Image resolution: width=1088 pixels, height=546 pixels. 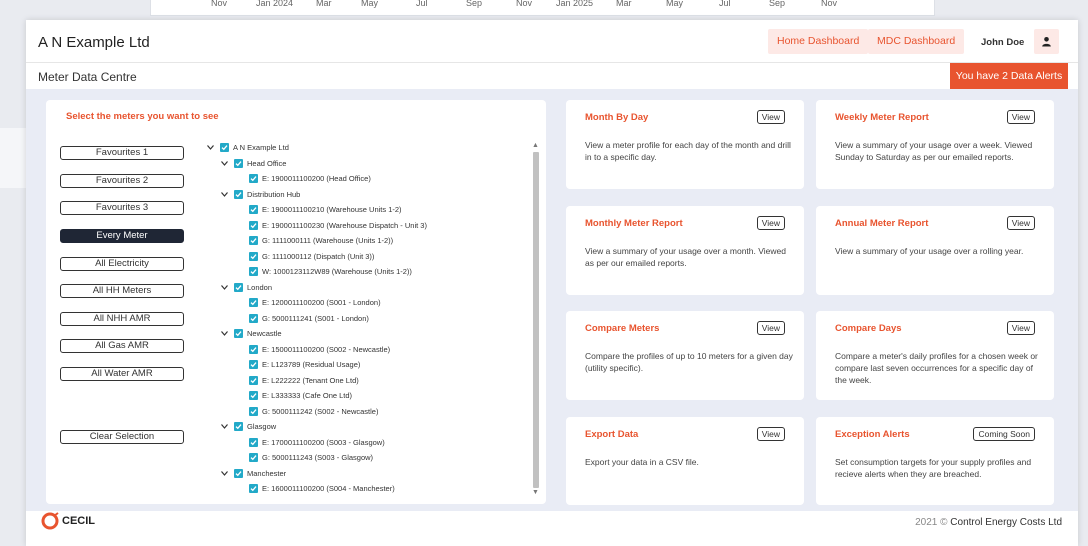 I want to click on tree-label: G: 5000111241 (S001 - London), so click(x=315, y=318).